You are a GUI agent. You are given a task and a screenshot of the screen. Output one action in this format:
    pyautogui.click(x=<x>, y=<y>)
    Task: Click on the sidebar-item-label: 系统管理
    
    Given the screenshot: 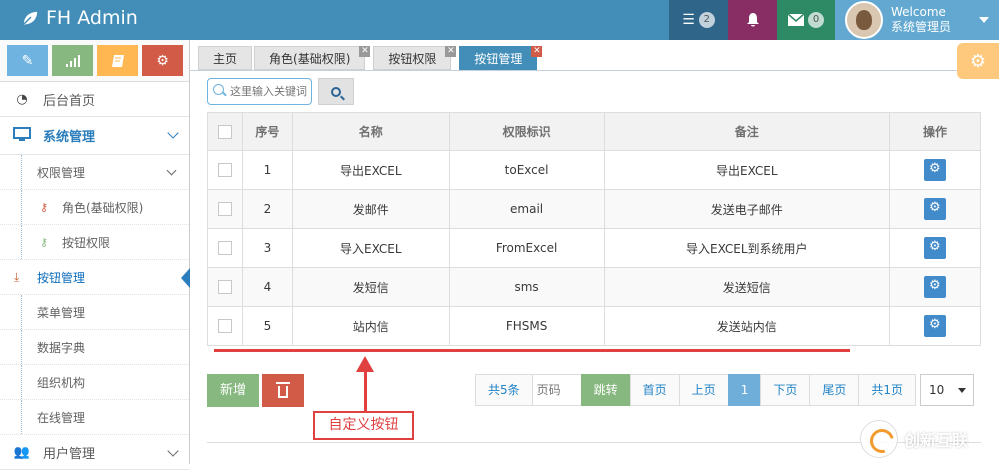 What is the action you would take?
    pyautogui.click(x=69, y=137)
    